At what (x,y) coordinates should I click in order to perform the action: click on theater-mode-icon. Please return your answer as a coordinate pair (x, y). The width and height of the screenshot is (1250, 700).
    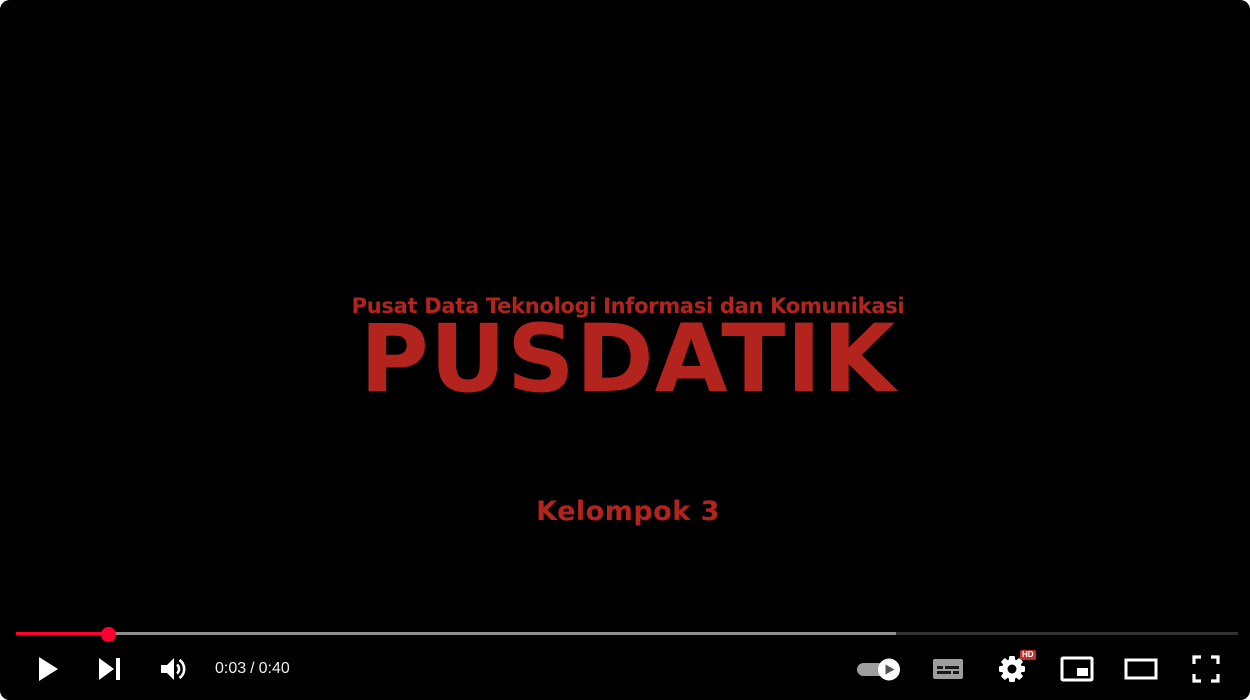
    Looking at the image, I should click on (1141, 669).